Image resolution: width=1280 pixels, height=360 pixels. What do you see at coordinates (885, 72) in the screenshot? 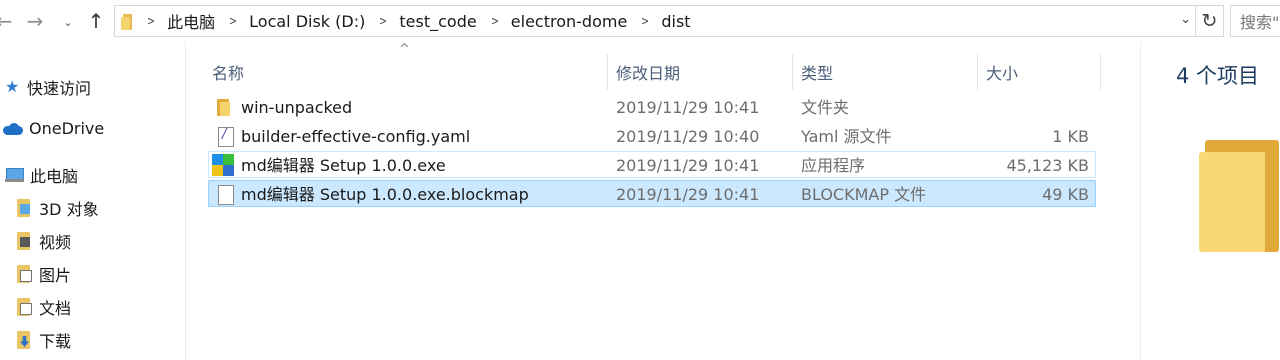
I see `column-header-type: 类型` at bounding box center [885, 72].